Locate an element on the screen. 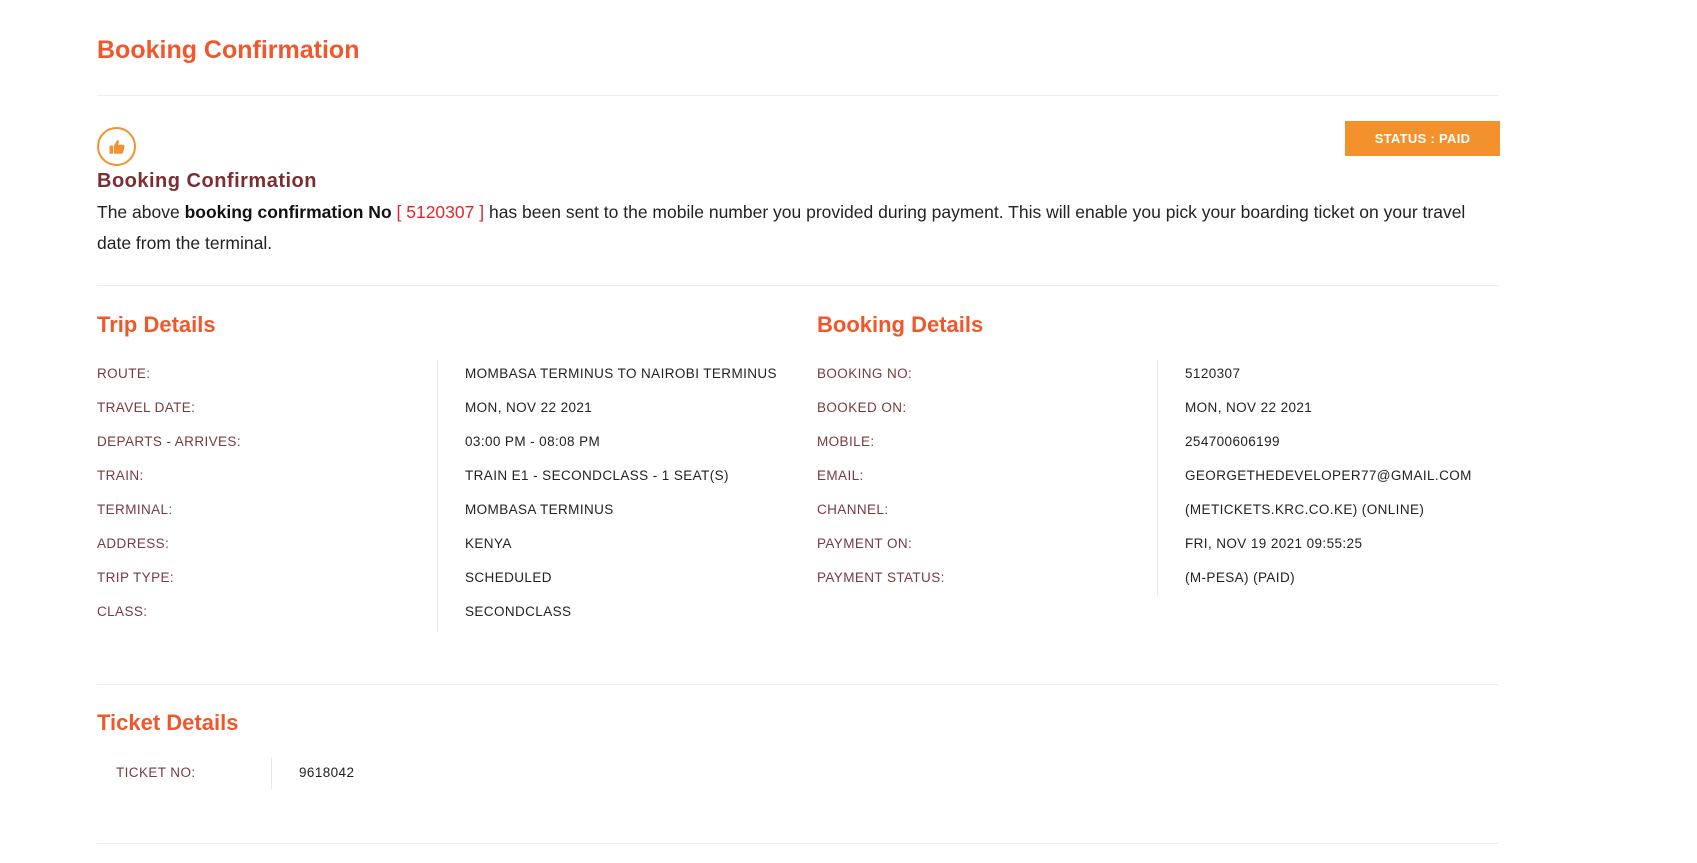 The image size is (1697, 863). detail-label: ROUTE: is located at coordinates (124, 373).